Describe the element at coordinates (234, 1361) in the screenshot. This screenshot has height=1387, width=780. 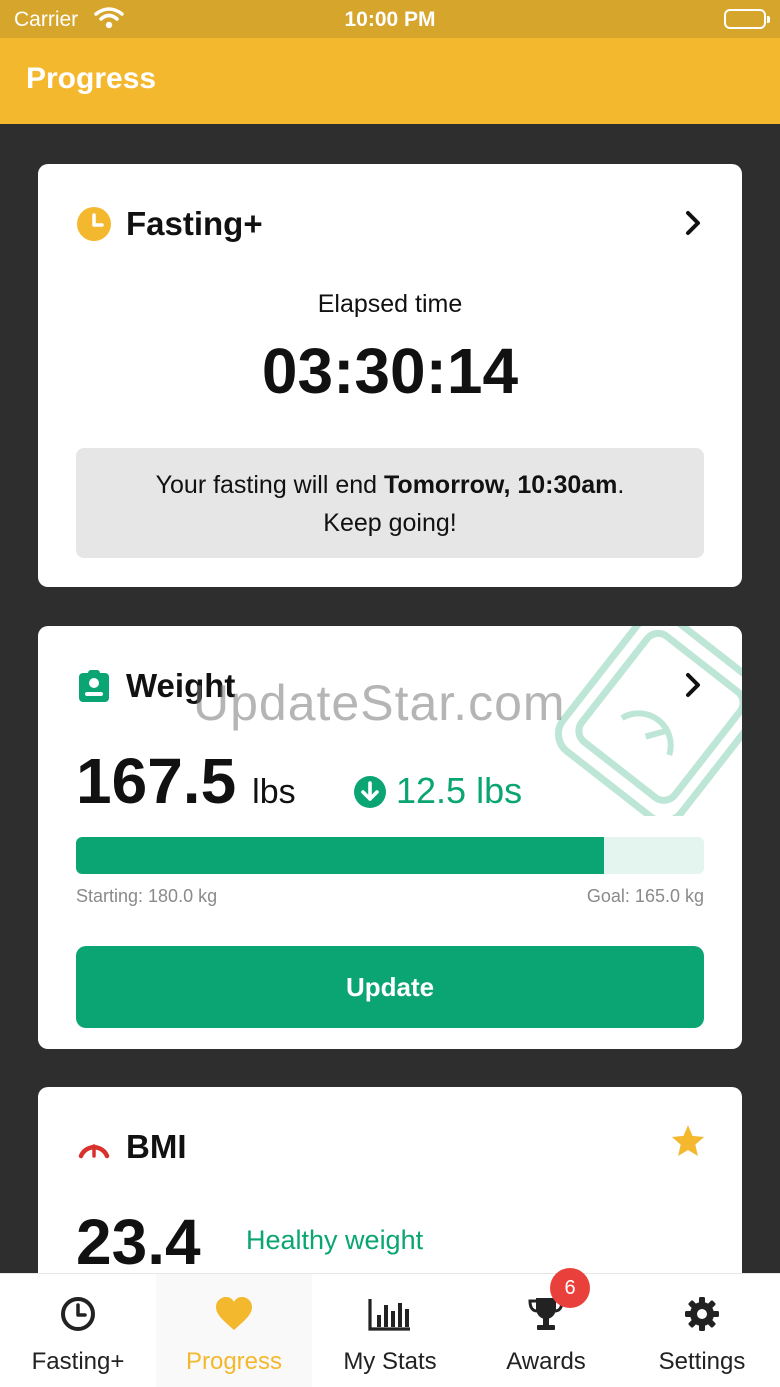
I see `tab-label: Progress` at that location.